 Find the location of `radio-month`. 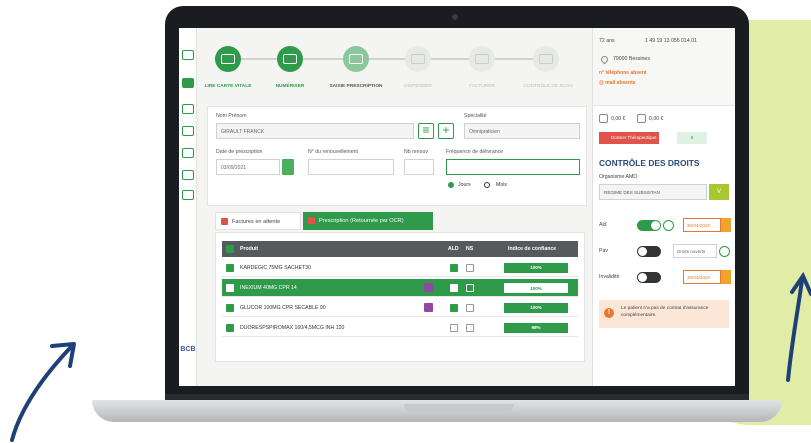

radio-month is located at coordinates (487, 185).